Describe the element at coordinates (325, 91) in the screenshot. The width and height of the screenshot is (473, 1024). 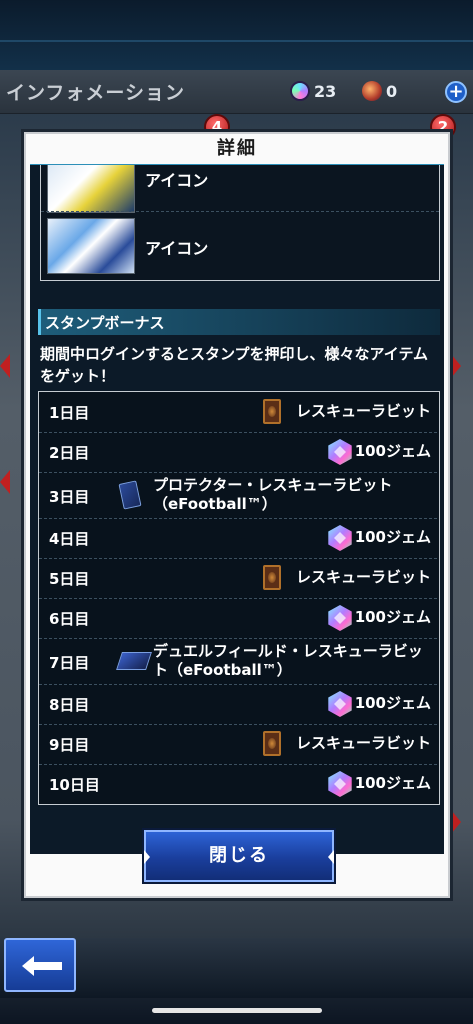
I see `gem-count: 23` at that location.